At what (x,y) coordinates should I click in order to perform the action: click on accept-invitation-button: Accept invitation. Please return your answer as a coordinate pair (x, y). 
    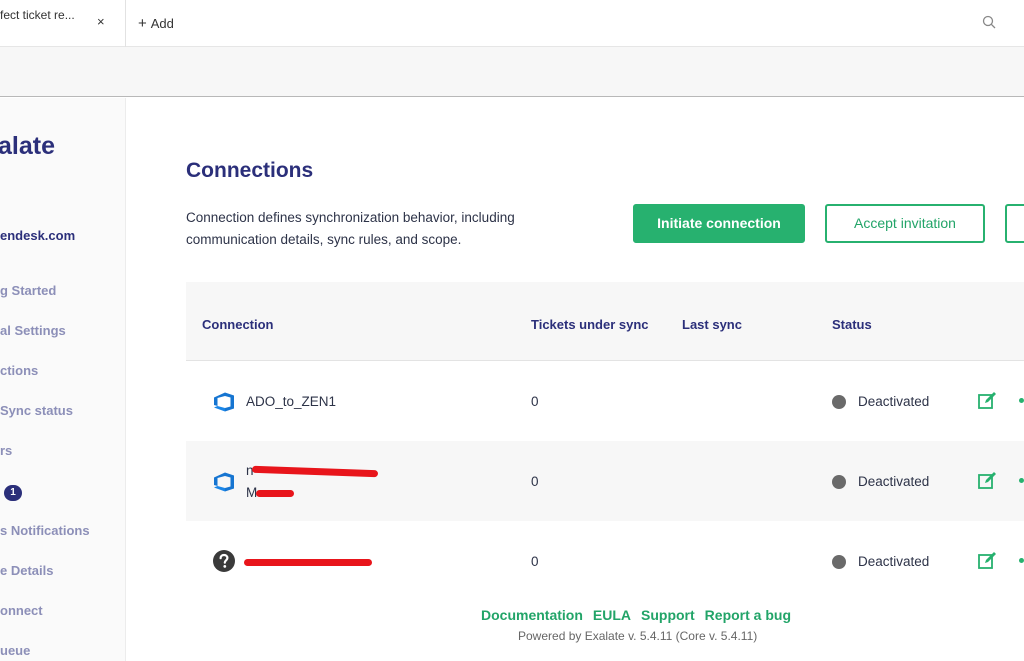
    Looking at the image, I should click on (905, 223).